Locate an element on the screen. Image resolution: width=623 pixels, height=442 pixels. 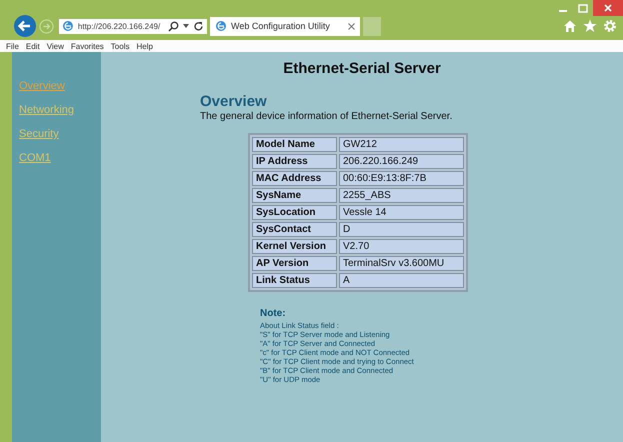
home-icon is located at coordinates (570, 26).